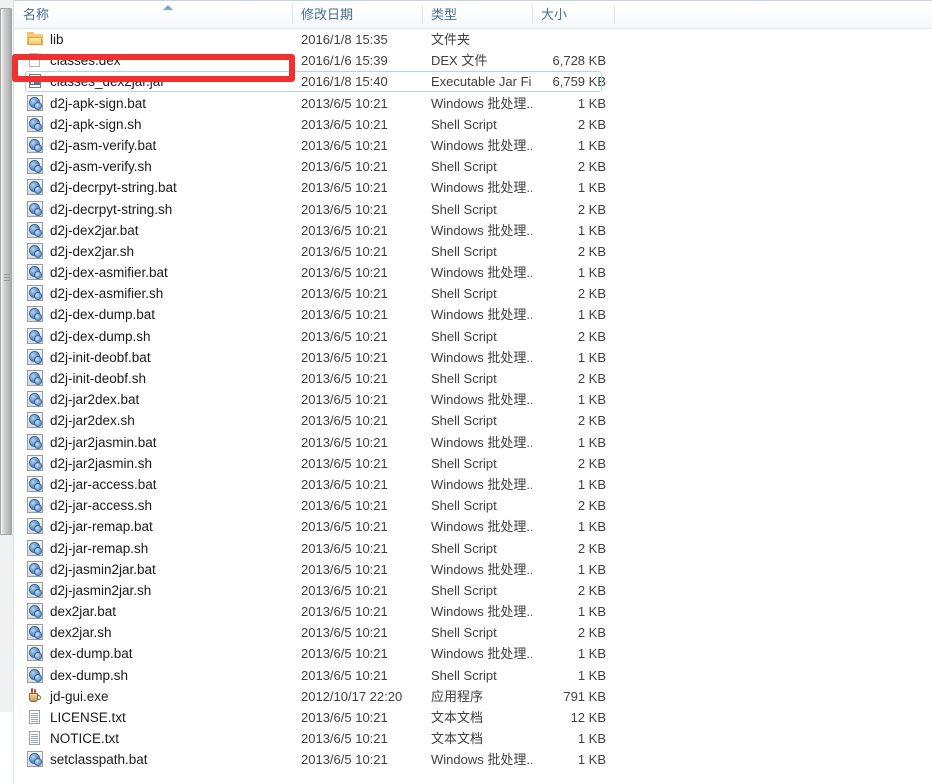 This screenshot has width=932, height=784. Describe the element at coordinates (473, 632) in the screenshot. I see `table-row: dex2jar.sh 2013/6/5 10:21 Shell Script 2 KB` at that location.